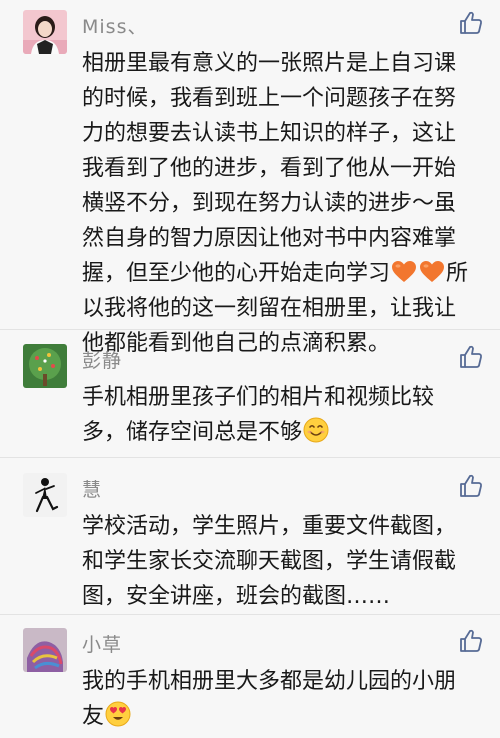 Image resolution: width=500 pixels, height=738 pixels. What do you see at coordinates (269, 203) in the screenshot?
I see `comment-line: 横竖不分，到现在努力认读的进步～虽` at bounding box center [269, 203].